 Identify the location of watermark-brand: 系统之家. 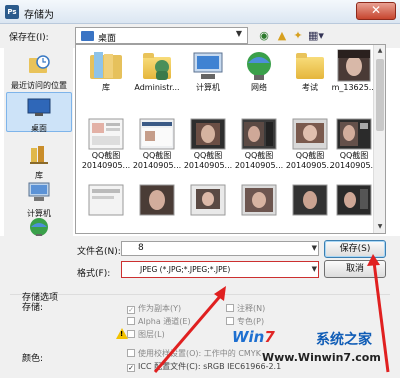
(344, 340).